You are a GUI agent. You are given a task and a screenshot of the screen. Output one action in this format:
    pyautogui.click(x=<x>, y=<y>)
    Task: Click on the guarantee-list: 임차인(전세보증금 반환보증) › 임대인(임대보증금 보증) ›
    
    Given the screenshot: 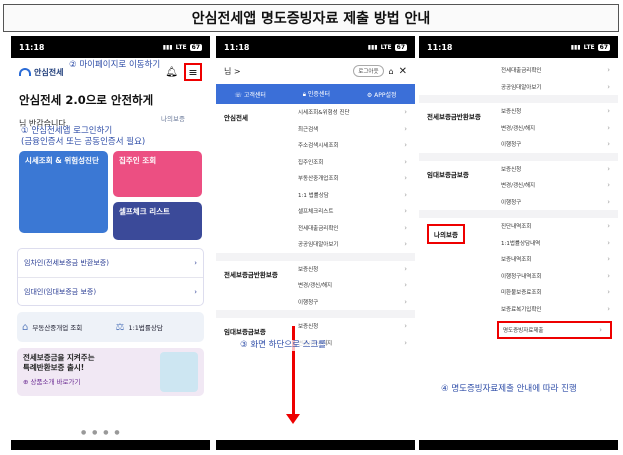 What is the action you would take?
    pyautogui.click(x=110, y=277)
    